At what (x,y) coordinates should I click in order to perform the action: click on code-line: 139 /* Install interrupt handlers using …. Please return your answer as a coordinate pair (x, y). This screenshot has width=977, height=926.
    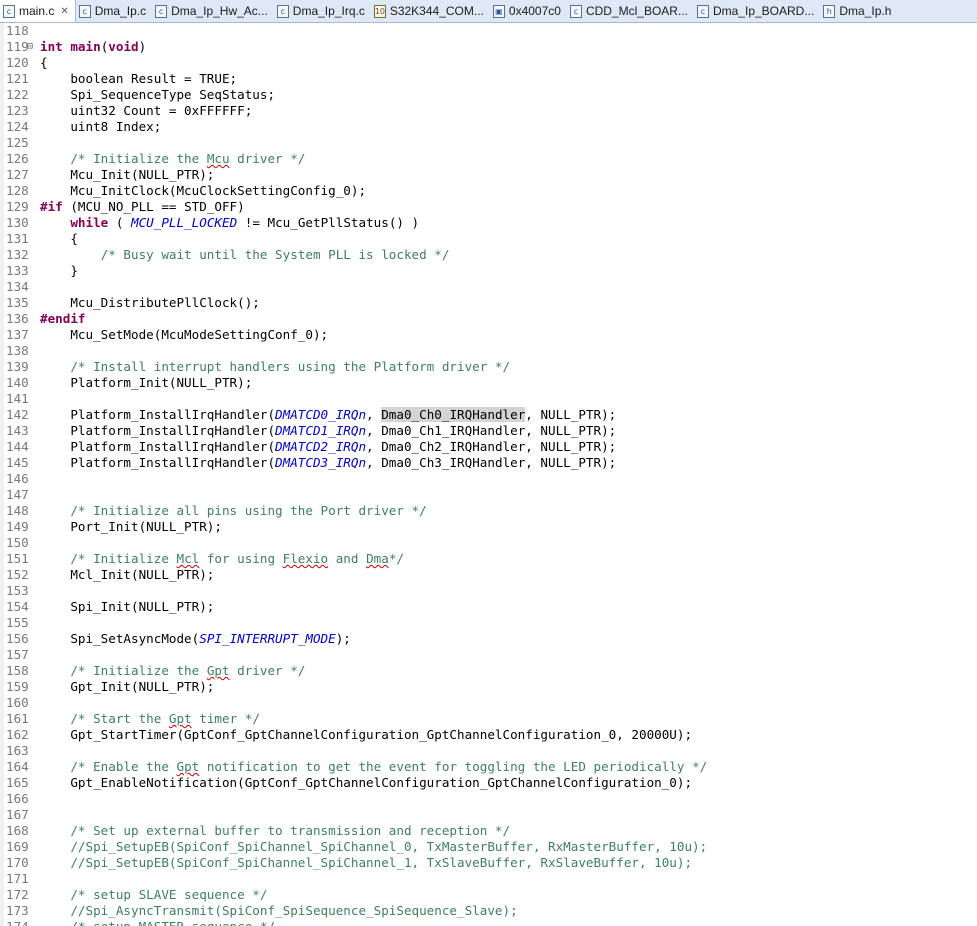
    Looking at the image, I should click on (488, 367).